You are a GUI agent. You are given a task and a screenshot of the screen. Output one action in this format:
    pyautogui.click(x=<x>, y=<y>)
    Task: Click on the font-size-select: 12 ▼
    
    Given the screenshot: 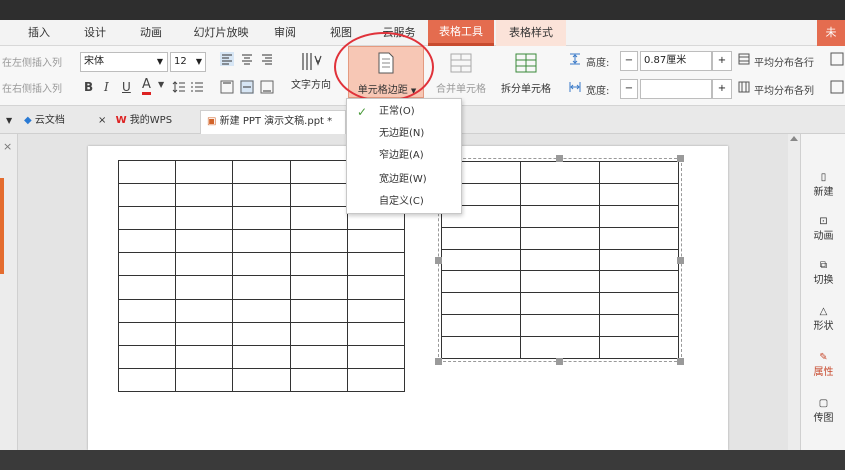 What is the action you would take?
    pyautogui.click(x=188, y=62)
    